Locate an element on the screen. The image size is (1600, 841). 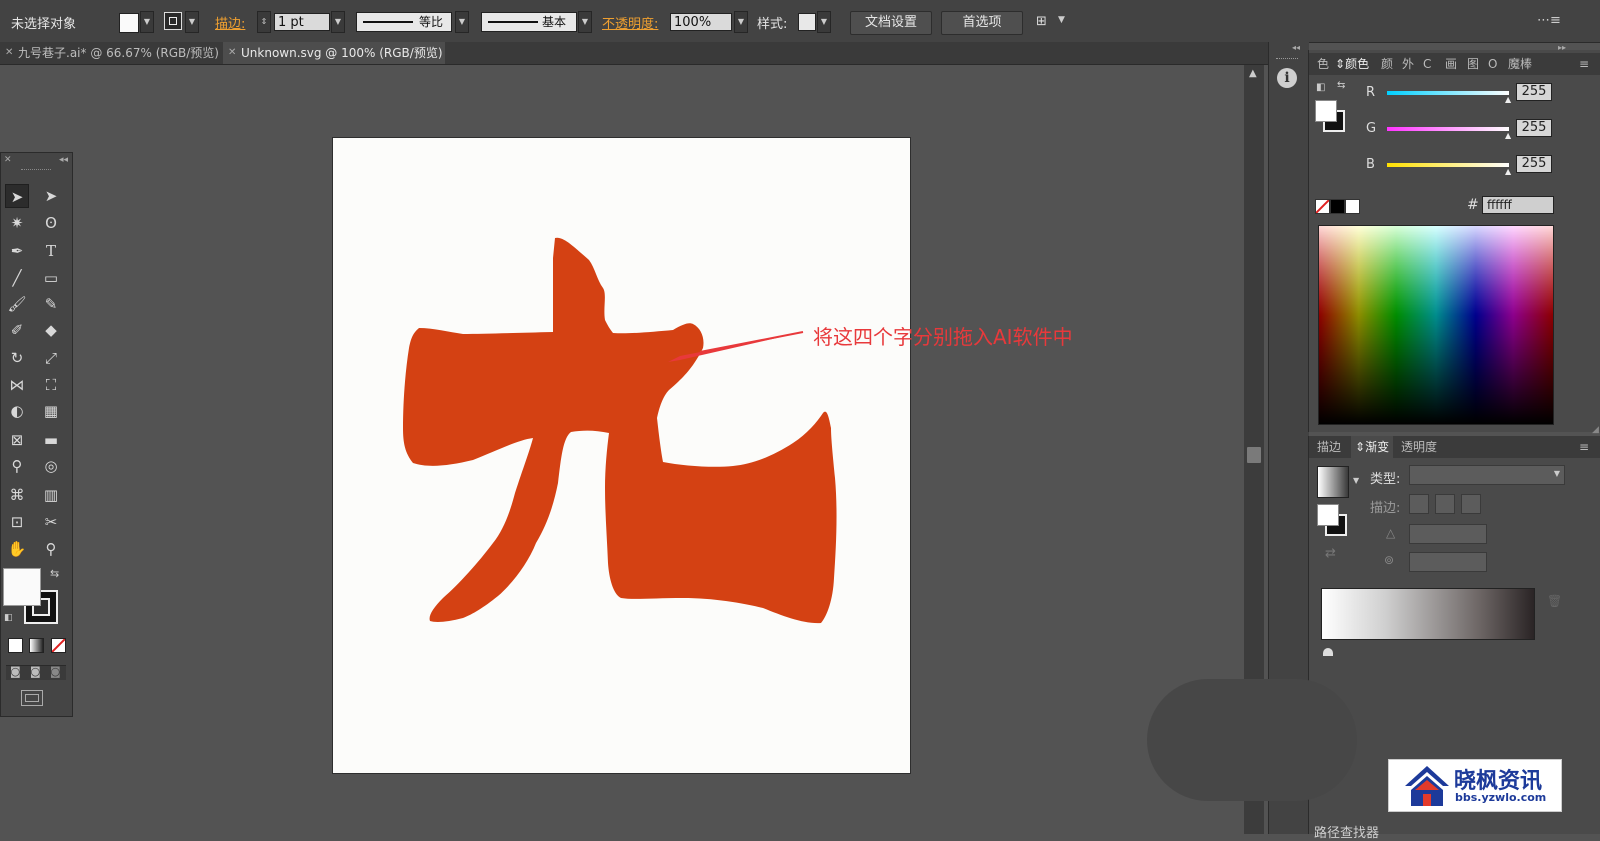
gradient-thumbnail is located at coordinates (1333, 482).